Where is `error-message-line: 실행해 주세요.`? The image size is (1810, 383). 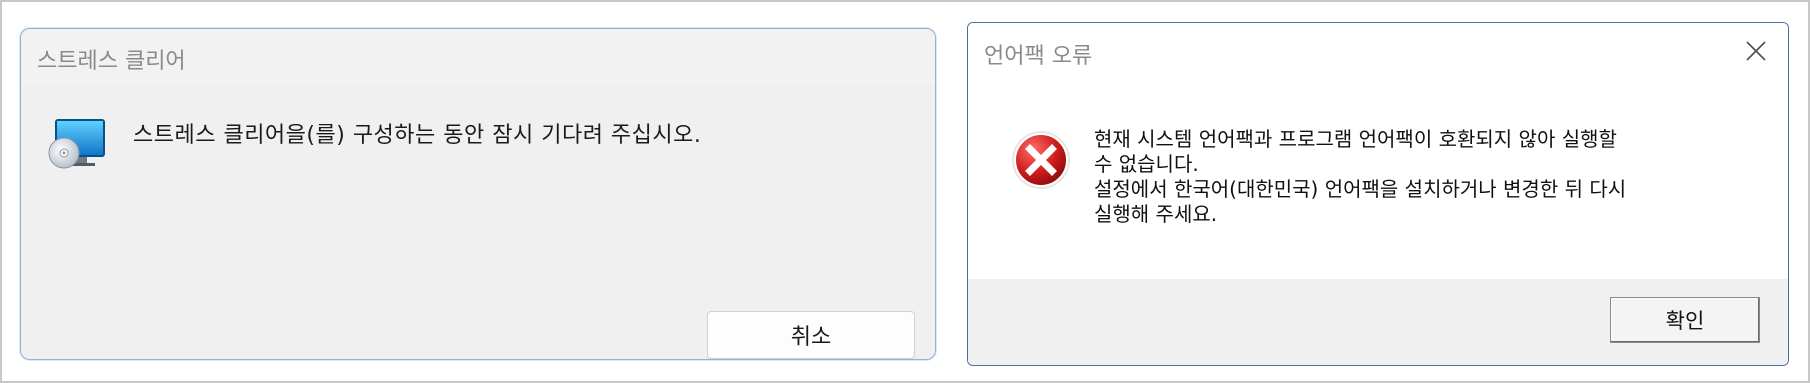
error-message-line: 실행해 주세요. is located at coordinates (1156, 214).